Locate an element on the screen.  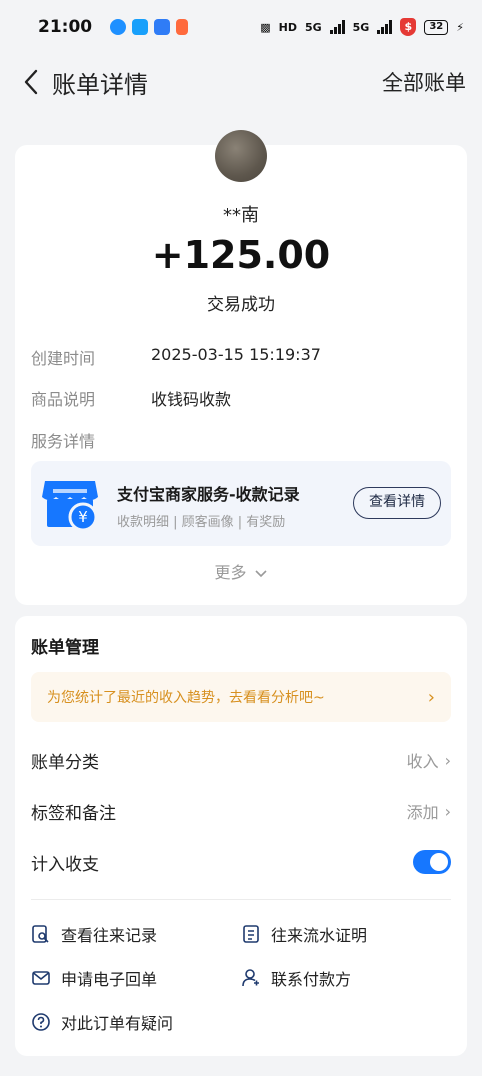
contact-payer-link: 联系付款方 is located at coordinates (296, 978).